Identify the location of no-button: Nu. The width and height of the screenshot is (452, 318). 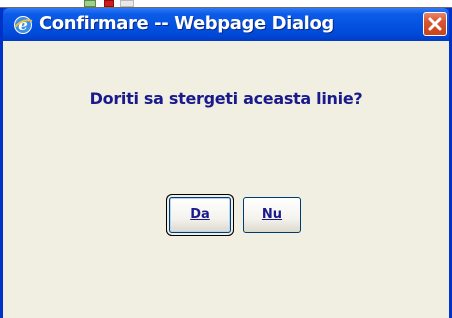
(272, 215).